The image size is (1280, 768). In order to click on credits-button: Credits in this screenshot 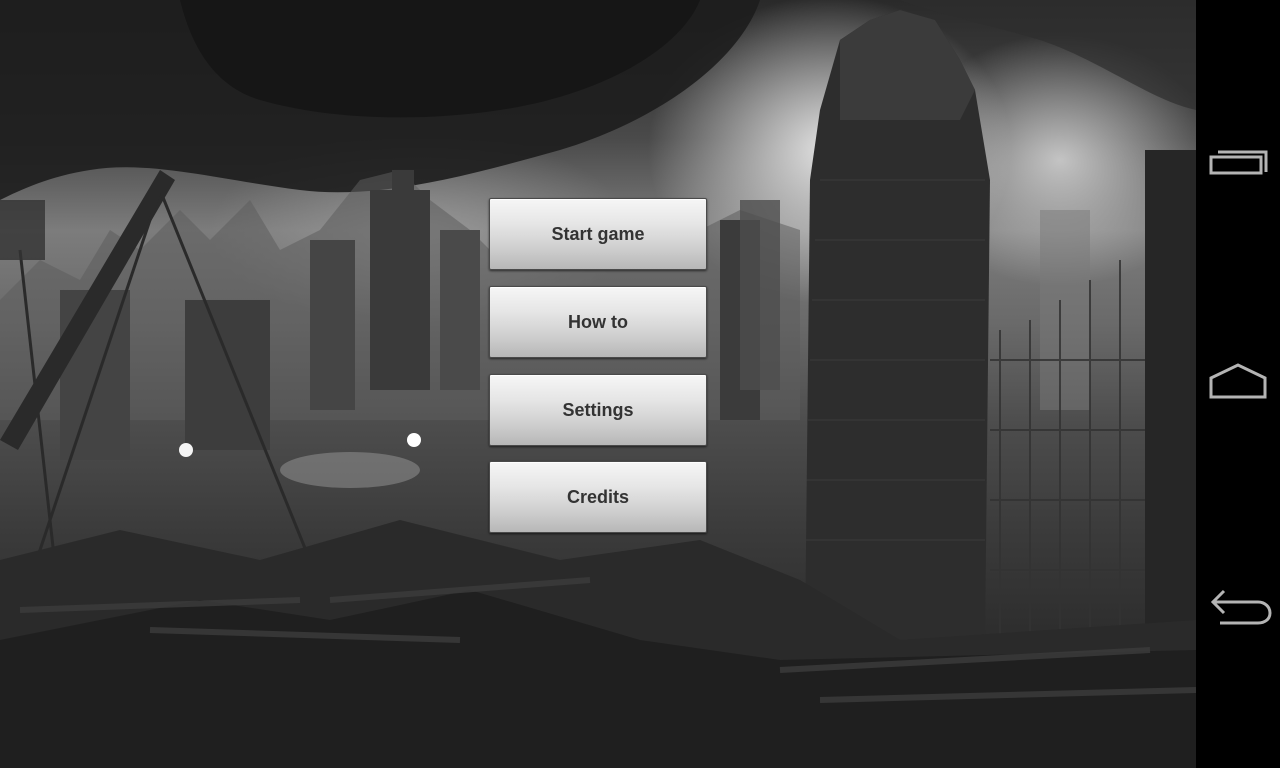, I will do `click(598, 497)`.